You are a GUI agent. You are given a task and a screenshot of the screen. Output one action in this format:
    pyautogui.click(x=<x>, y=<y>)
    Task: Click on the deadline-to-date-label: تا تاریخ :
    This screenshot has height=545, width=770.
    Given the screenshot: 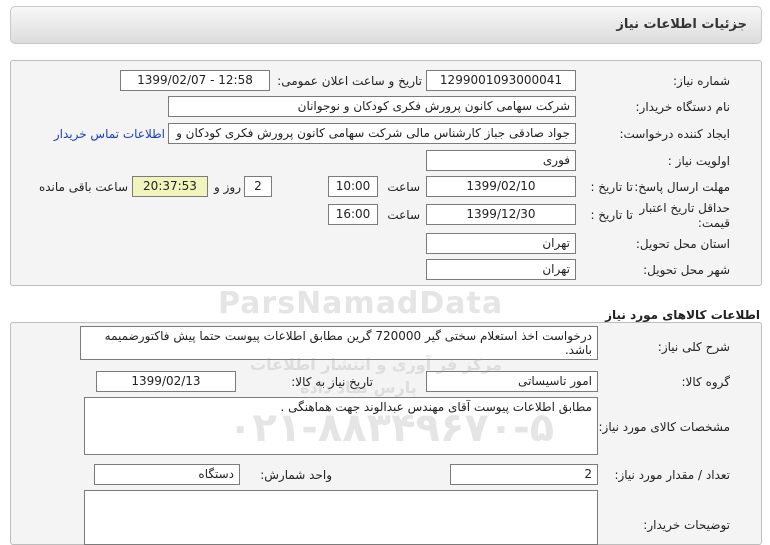 What is the action you would take?
    pyautogui.click(x=611, y=187)
    